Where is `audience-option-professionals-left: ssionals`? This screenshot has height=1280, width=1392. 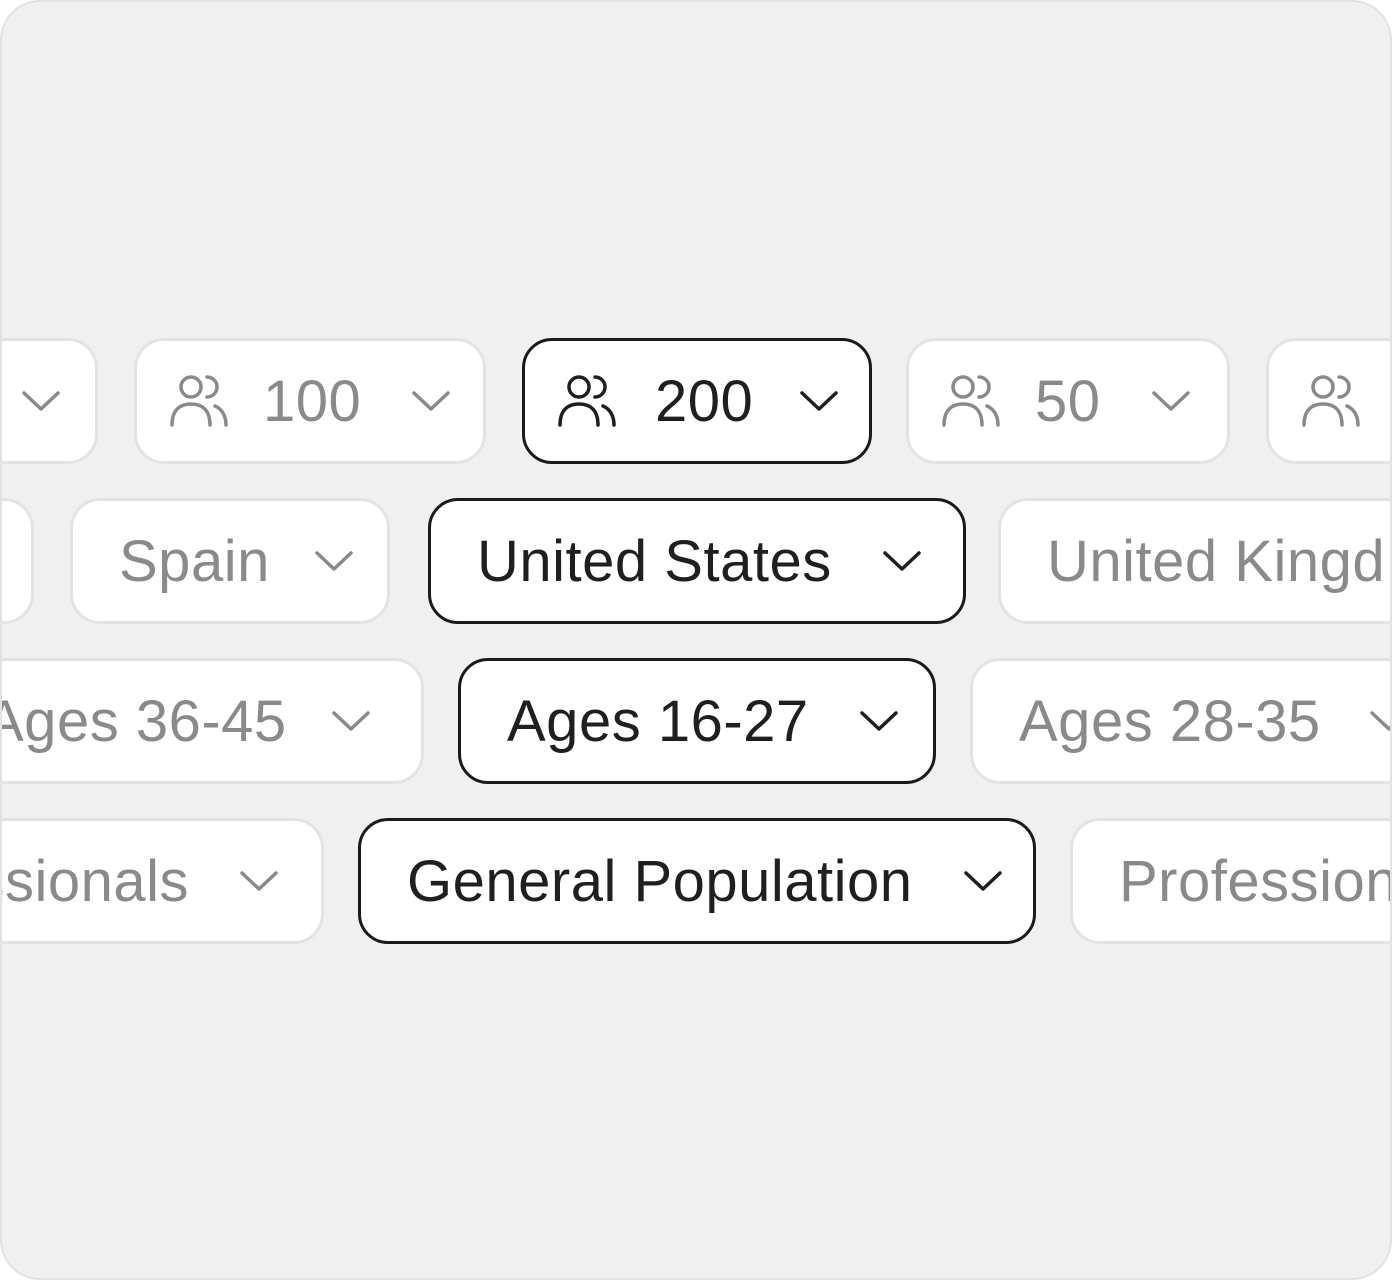 audience-option-professionals-left: ssionals is located at coordinates (163, 881).